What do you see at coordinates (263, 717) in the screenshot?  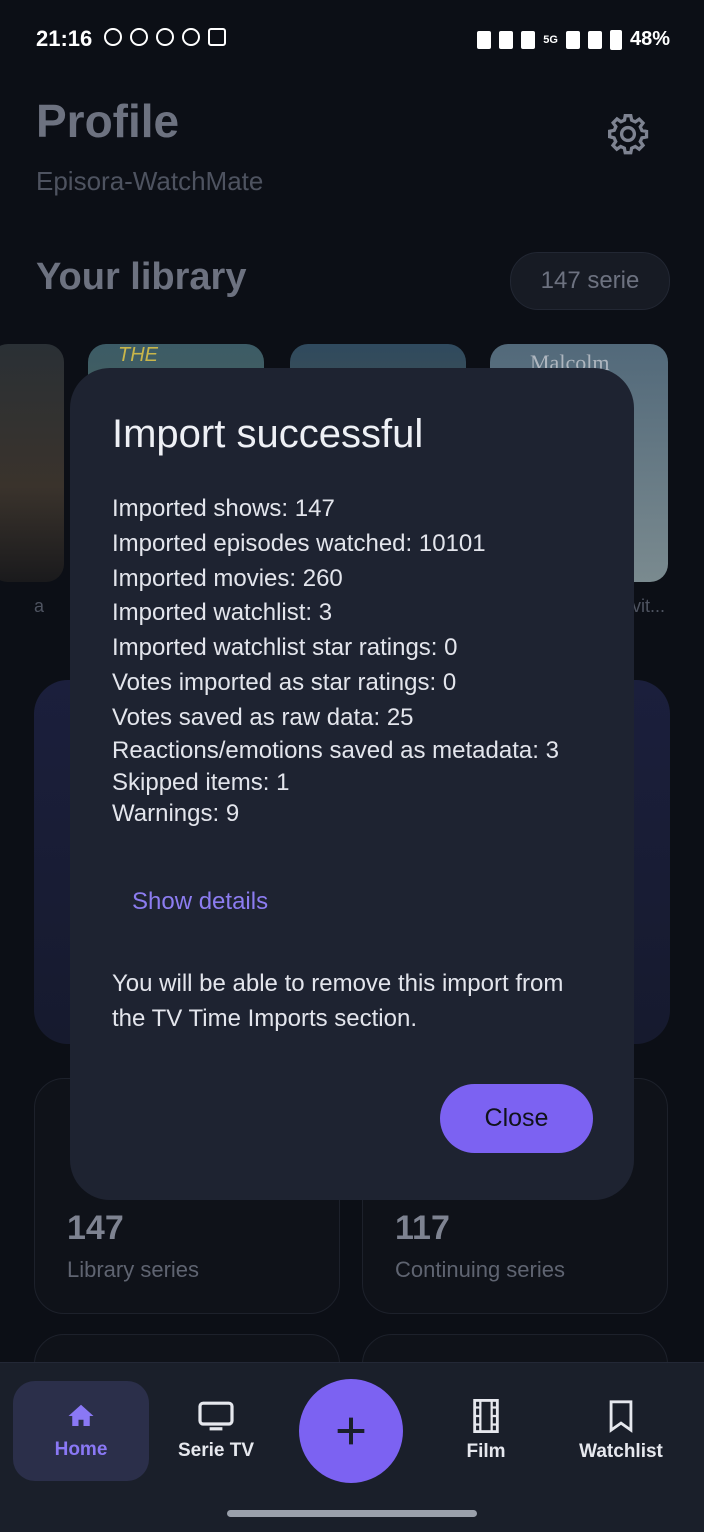 I see `summary-line: Votes saved as raw data: 25` at bounding box center [263, 717].